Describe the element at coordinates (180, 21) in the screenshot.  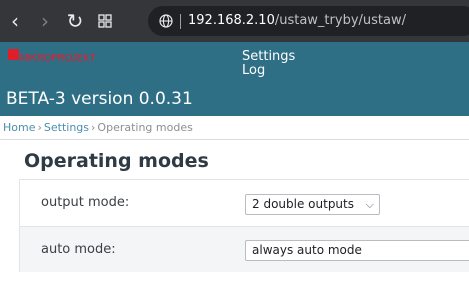
I see `address-separator` at that location.